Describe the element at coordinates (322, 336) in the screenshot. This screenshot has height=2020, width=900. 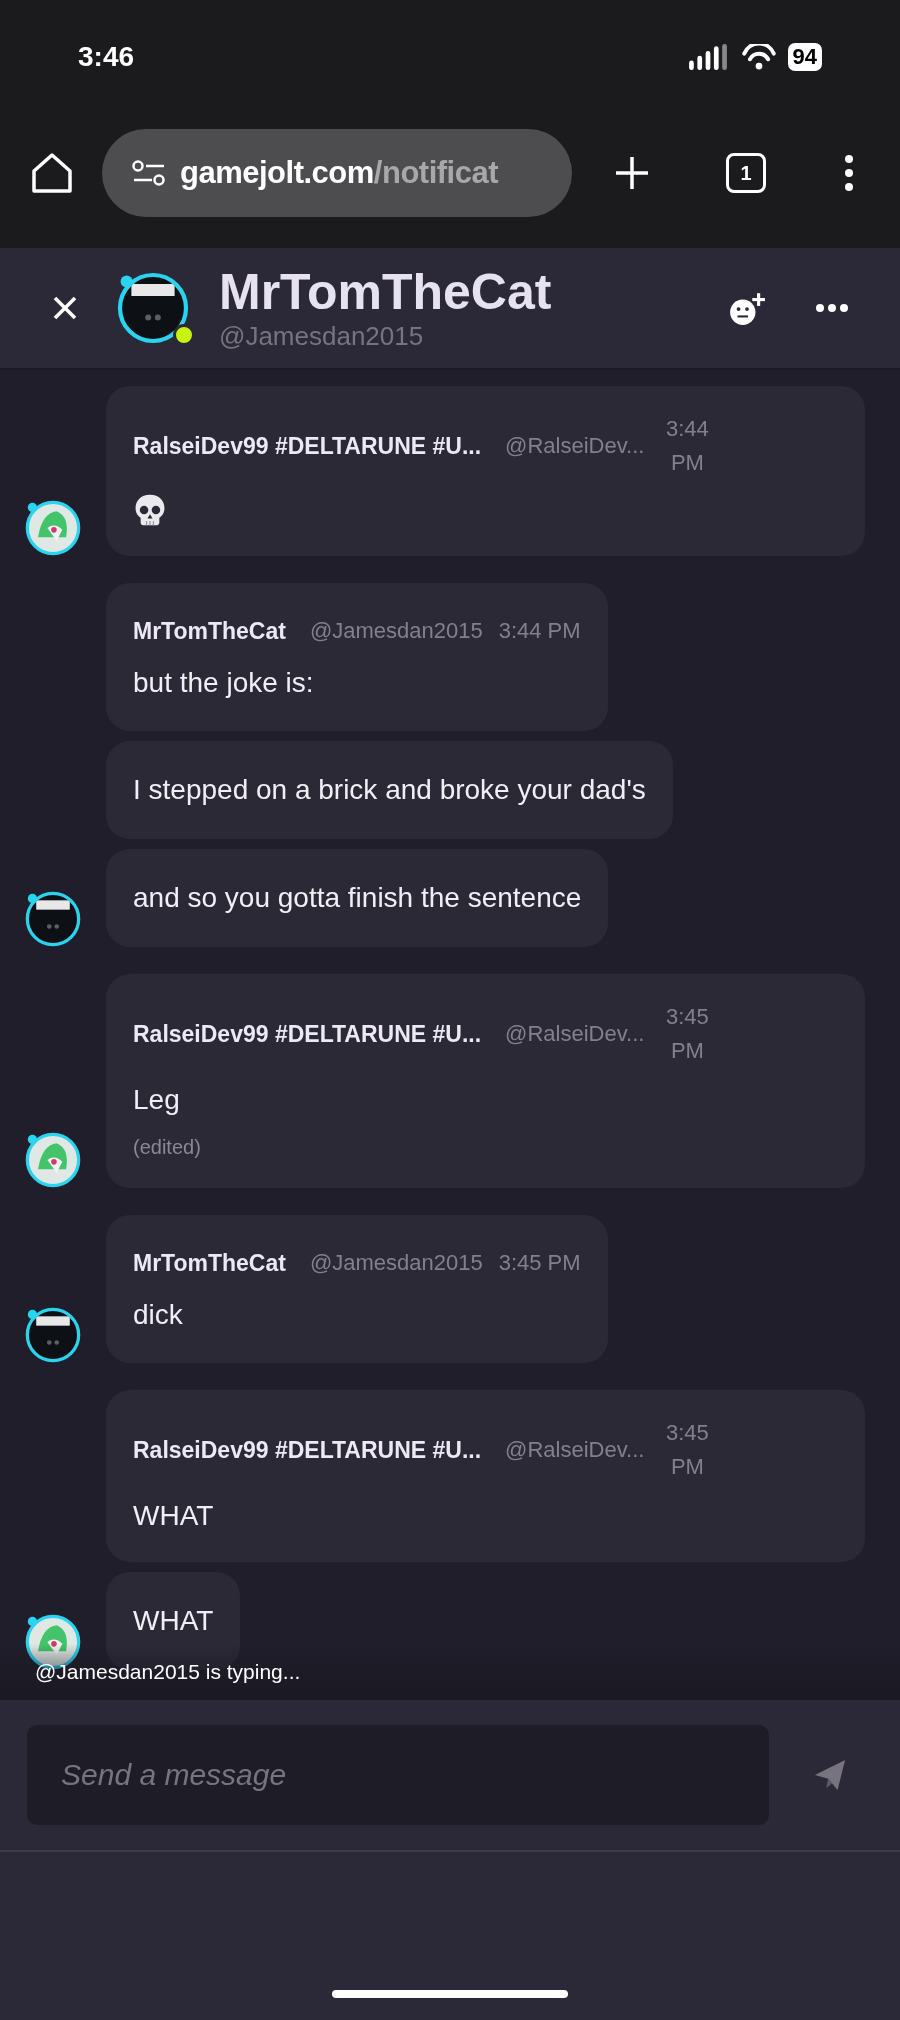
I see `contact-handle: @Jamesdan2015` at that location.